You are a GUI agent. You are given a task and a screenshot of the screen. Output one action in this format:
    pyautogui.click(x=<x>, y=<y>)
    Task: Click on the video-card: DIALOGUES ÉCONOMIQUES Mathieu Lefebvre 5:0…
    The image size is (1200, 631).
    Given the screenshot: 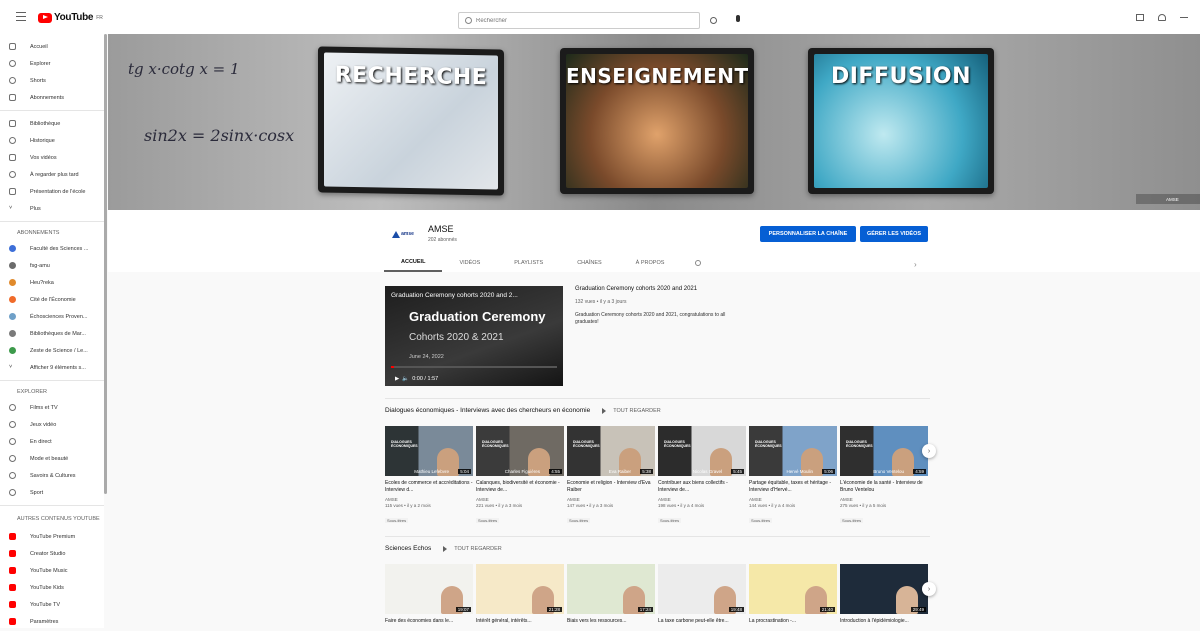 What is the action you would take?
    pyautogui.click(x=429, y=476)
    